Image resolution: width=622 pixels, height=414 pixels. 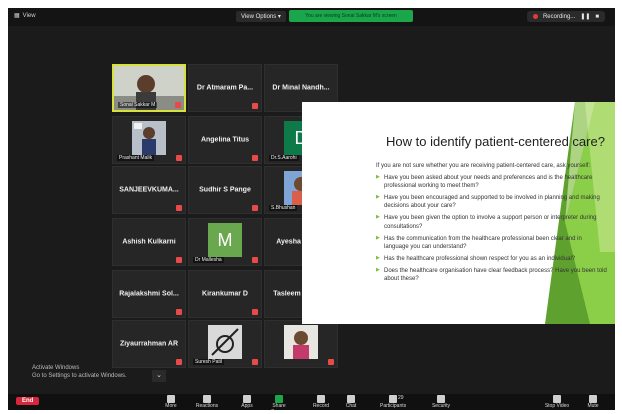 I want to click on record-dot-icon, so click(x=535, y=16).